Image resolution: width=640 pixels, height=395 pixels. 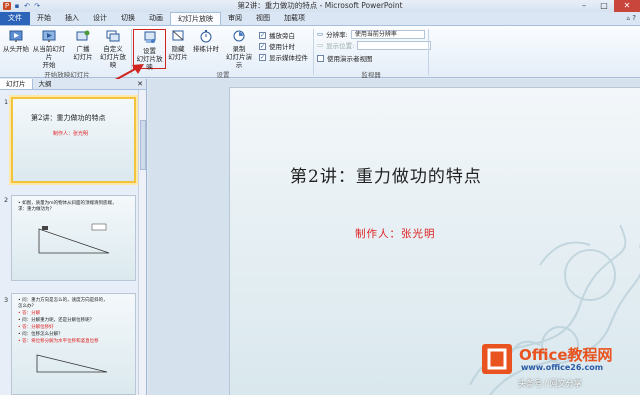 What do you see at coordinates (83, 35) in the screenshot?
I see `broadcast-icon` at bounding box center [83, 35].